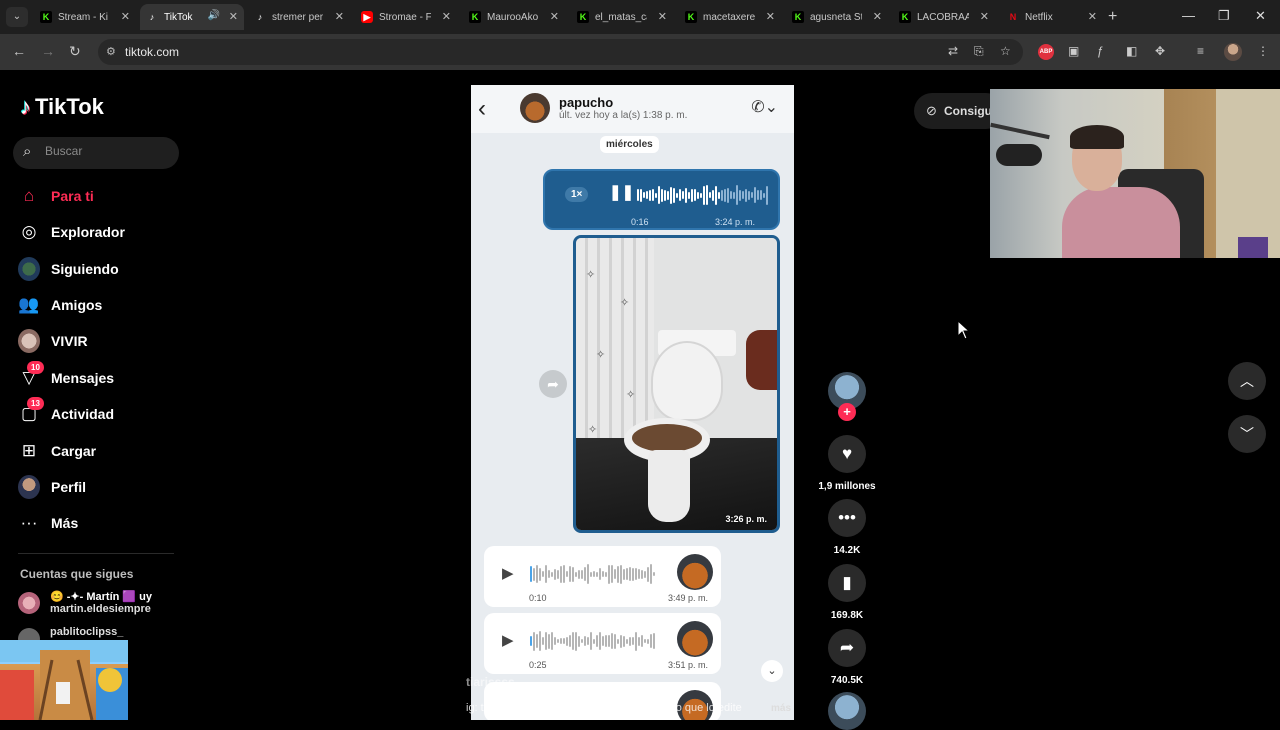  Describe the element at coordinates (702, 195) in the screenshot. I see `audio-waveform` at that location.